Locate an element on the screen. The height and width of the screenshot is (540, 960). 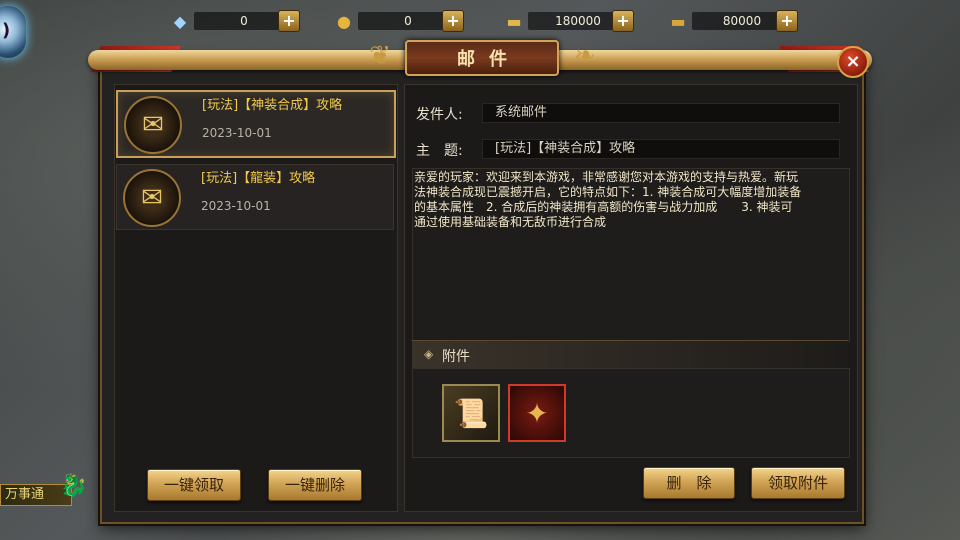
sender-field: 系统邮件 is located at coordinates (661, 113).